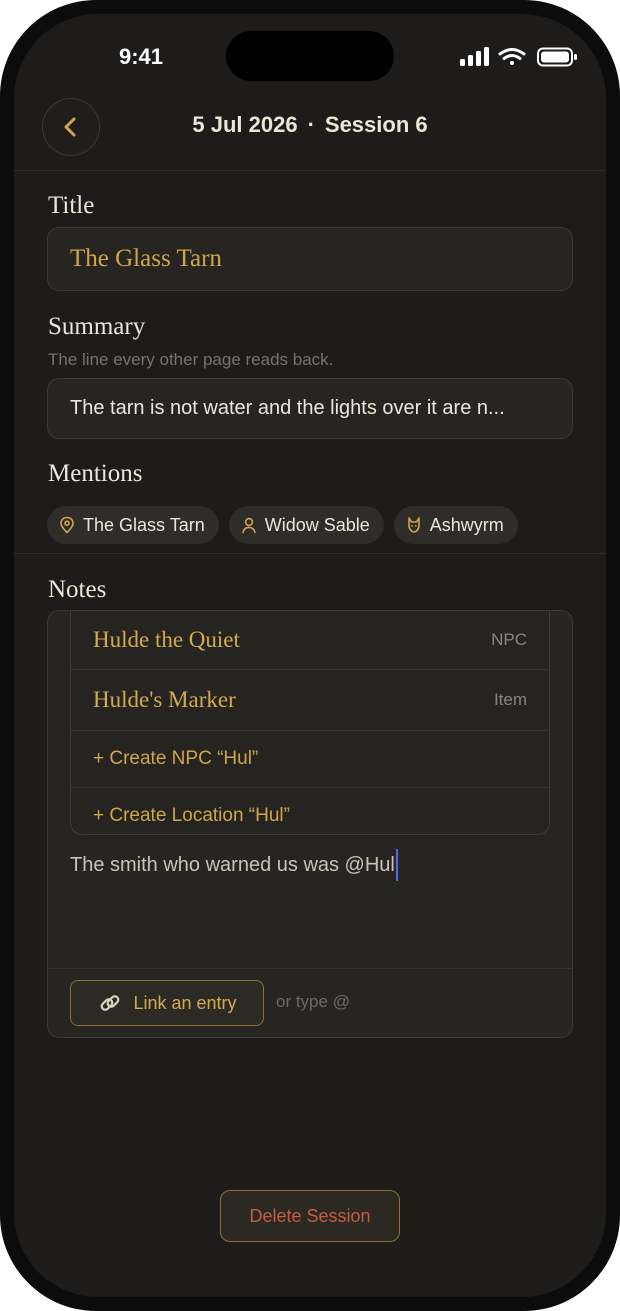 The width and height of the screenshot is (620, 1311). I want to click on suggestion-item: Hulde the Quiet NPC, so click(310, 640).